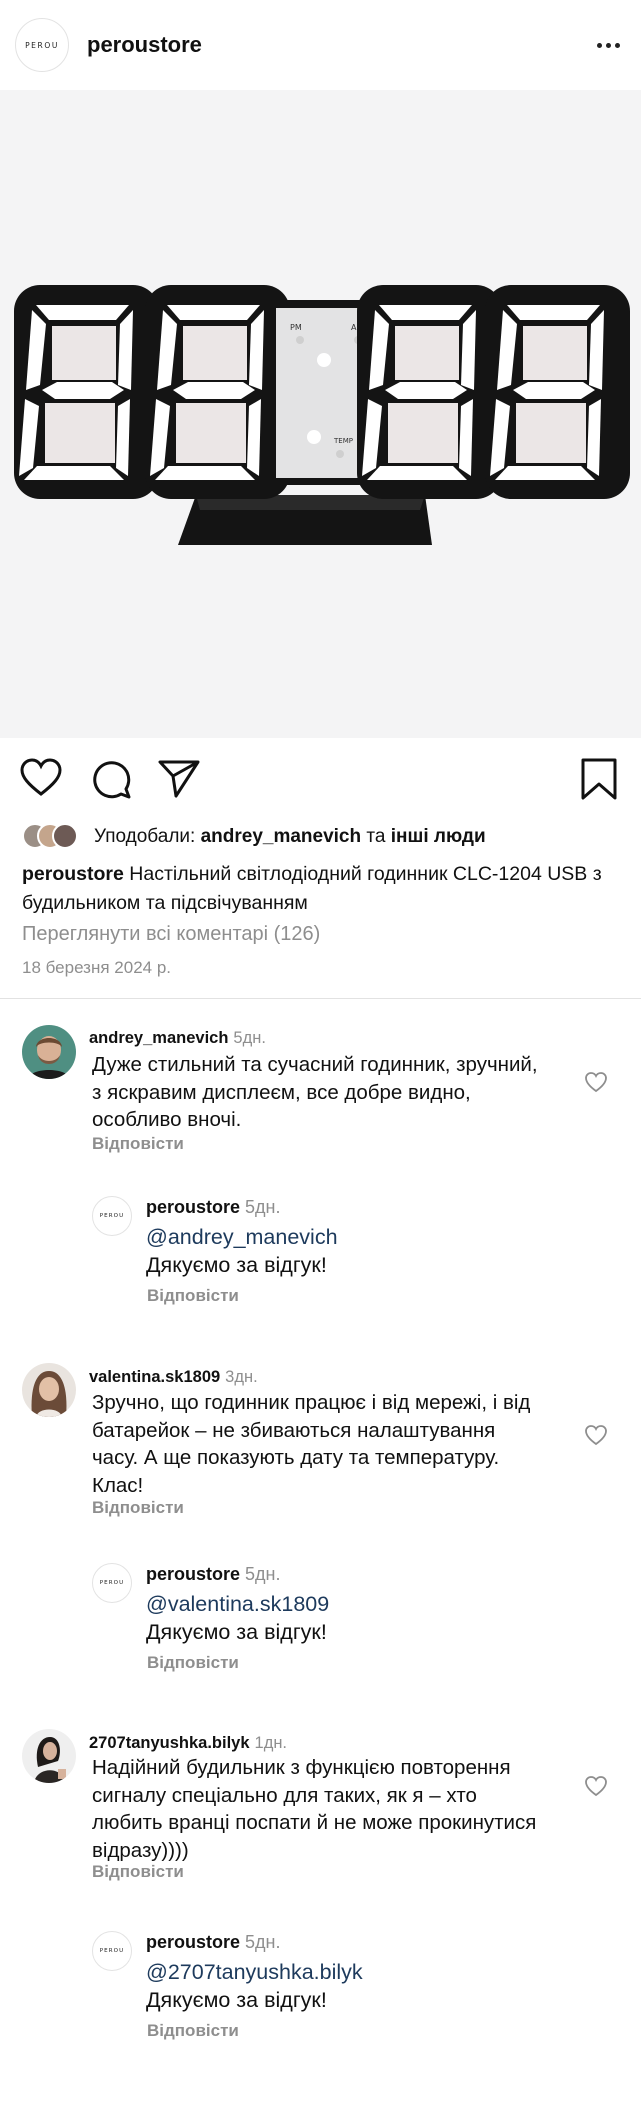 The width and height of the screenshot is (641, 2118). Describe the element at coordinates (241, 1377) in the screenshot. I see `comment-time: 3дн.` at that location.